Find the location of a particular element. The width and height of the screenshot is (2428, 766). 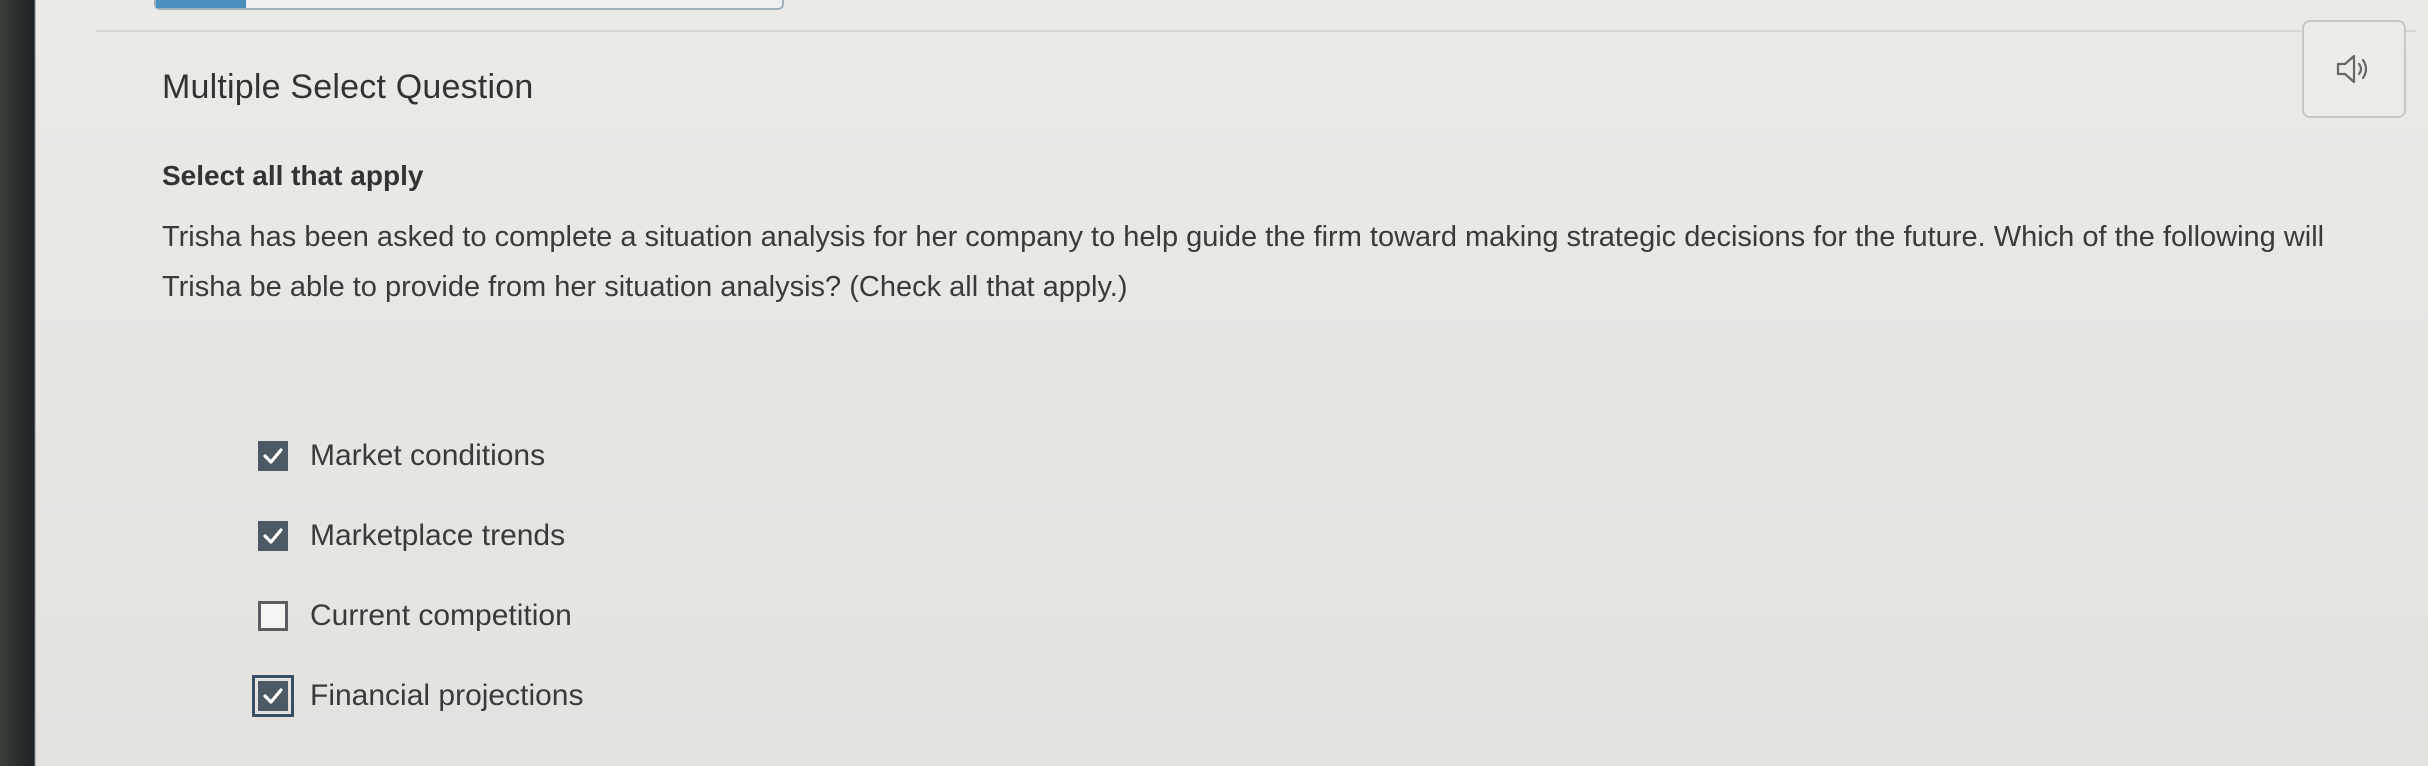

option-label: Marketplace trends is located at coordinates (438, 535).